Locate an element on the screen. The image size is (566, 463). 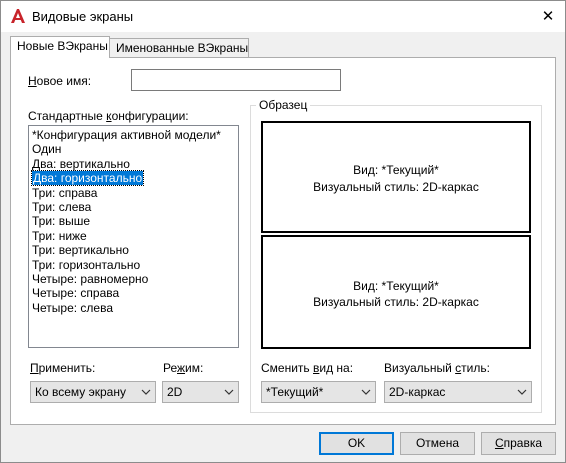
list-item: Четыре: справа is located at coordinates (133, 293).